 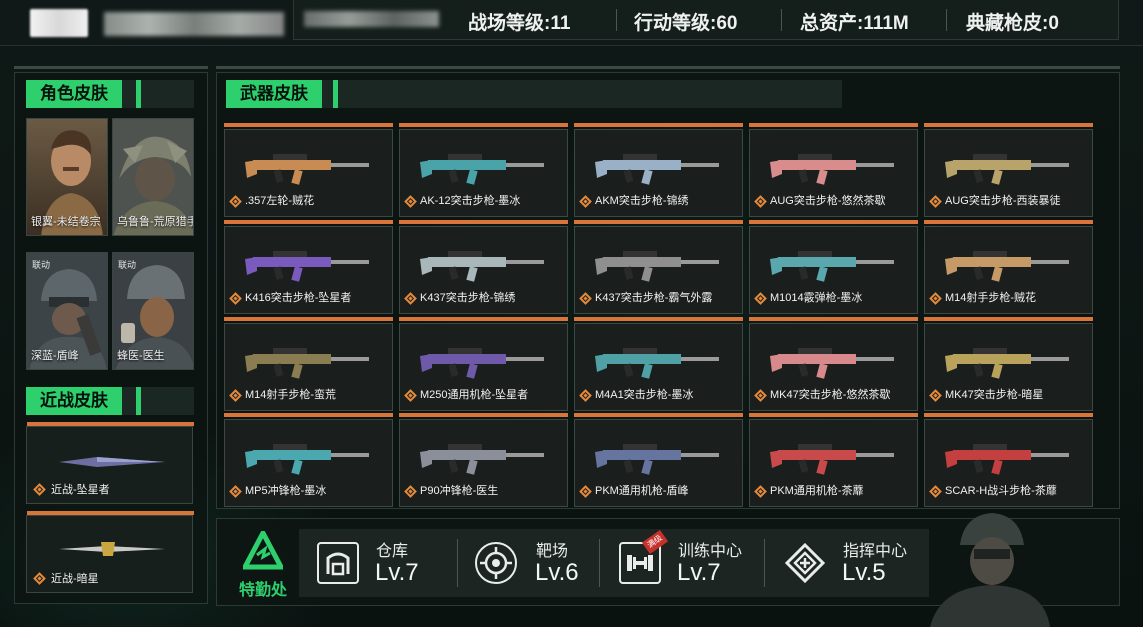 I want to click on melee-skin-card: 近战-暗星, so click(x=110, y=552).